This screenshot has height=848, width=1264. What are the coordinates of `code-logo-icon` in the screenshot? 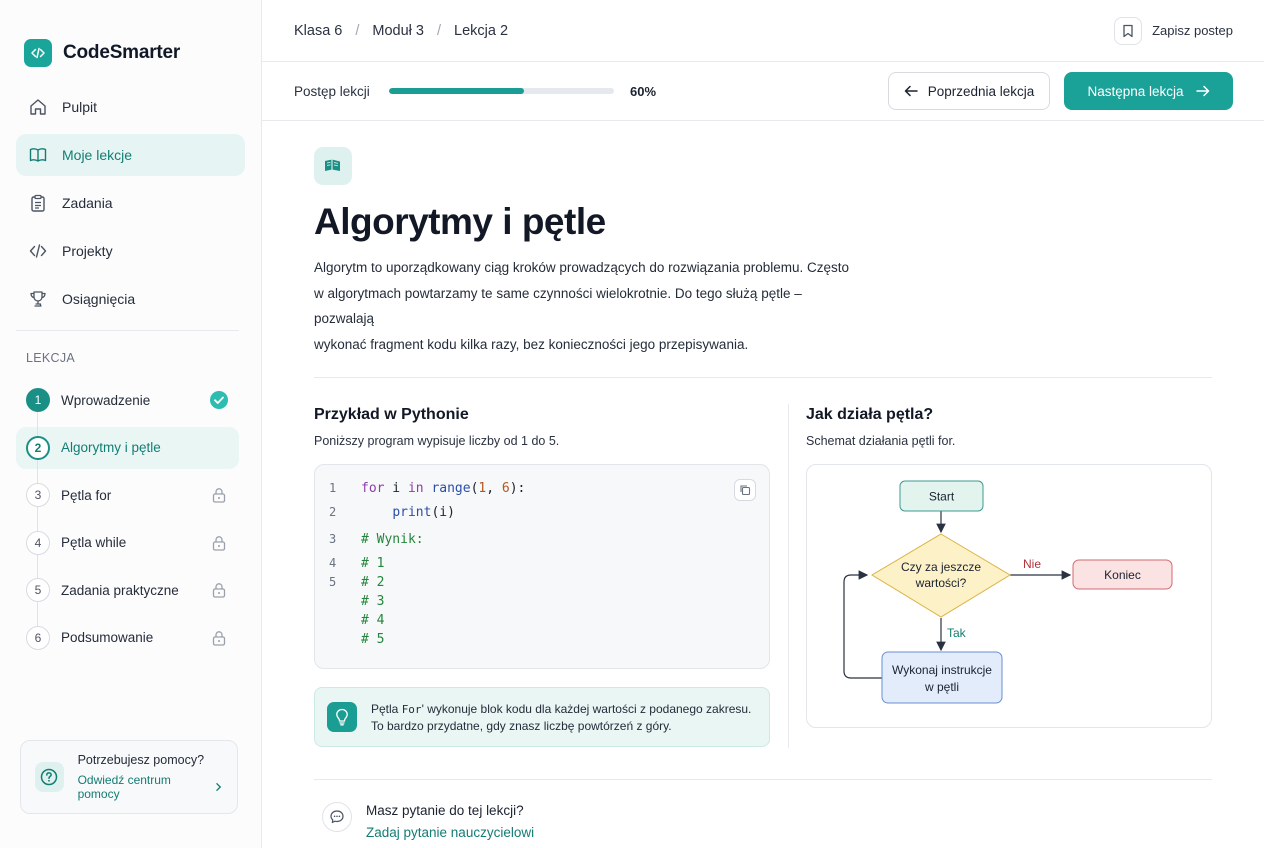 It's located at (38, 53).